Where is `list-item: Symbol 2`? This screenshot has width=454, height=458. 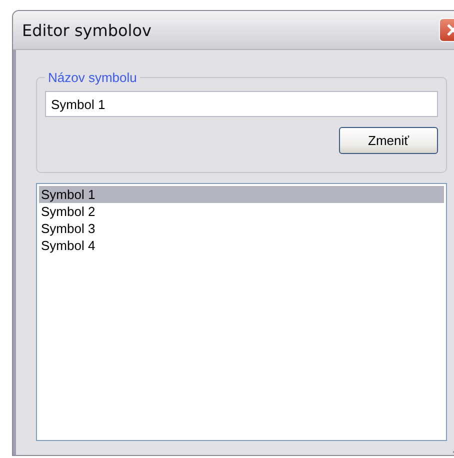
list-item: Symbol 2 is located at coordinates (241, 211).